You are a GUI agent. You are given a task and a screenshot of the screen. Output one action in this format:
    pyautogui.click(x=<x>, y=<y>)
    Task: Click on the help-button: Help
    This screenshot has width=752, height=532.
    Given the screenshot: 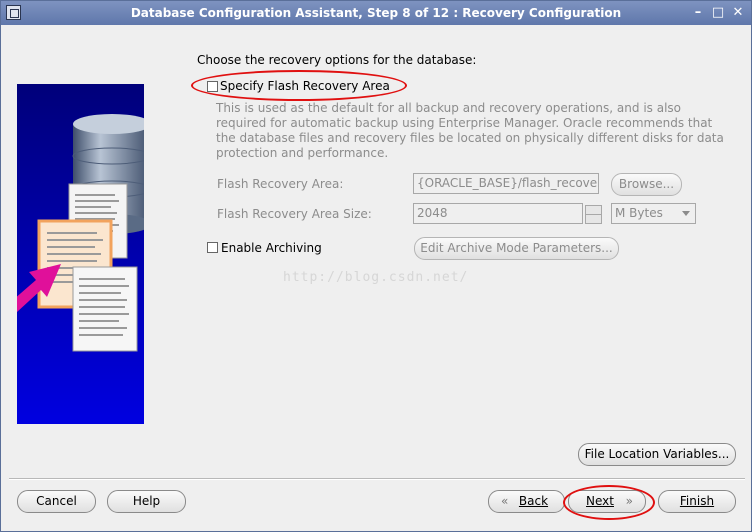 What is the action you would take?
    pyautogui.click(x=146, y=501)
    